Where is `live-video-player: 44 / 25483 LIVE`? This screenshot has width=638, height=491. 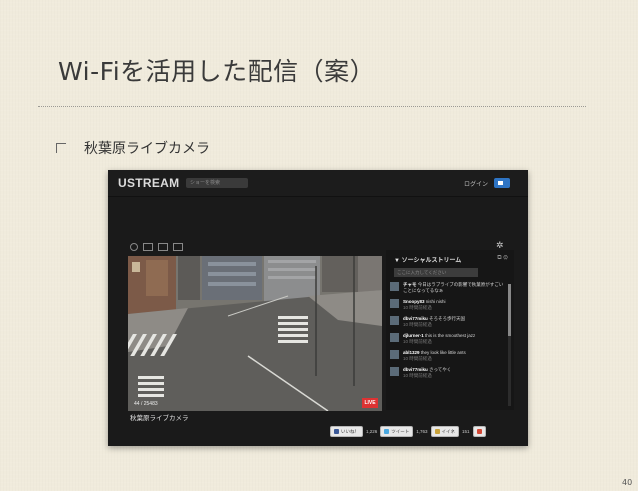
live-video-player: 44 / 25483 LIVE is located at coordinates (255, 333).